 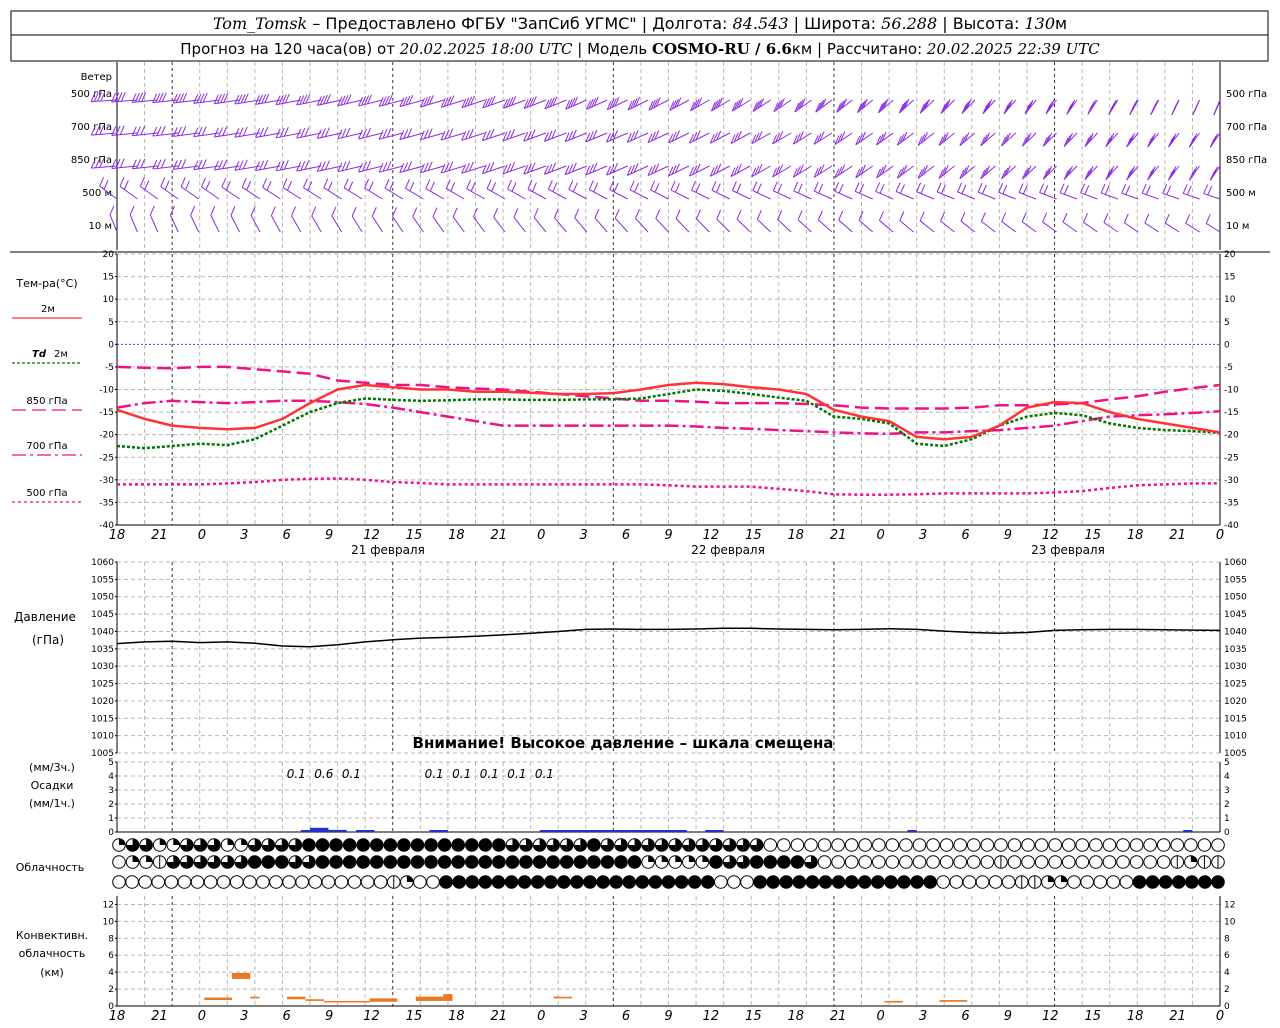 What do you see at coordinates (795, 535) in the screenshot?
I see `axis-mid-hour-label: 18` at bounding box center [795, 535].